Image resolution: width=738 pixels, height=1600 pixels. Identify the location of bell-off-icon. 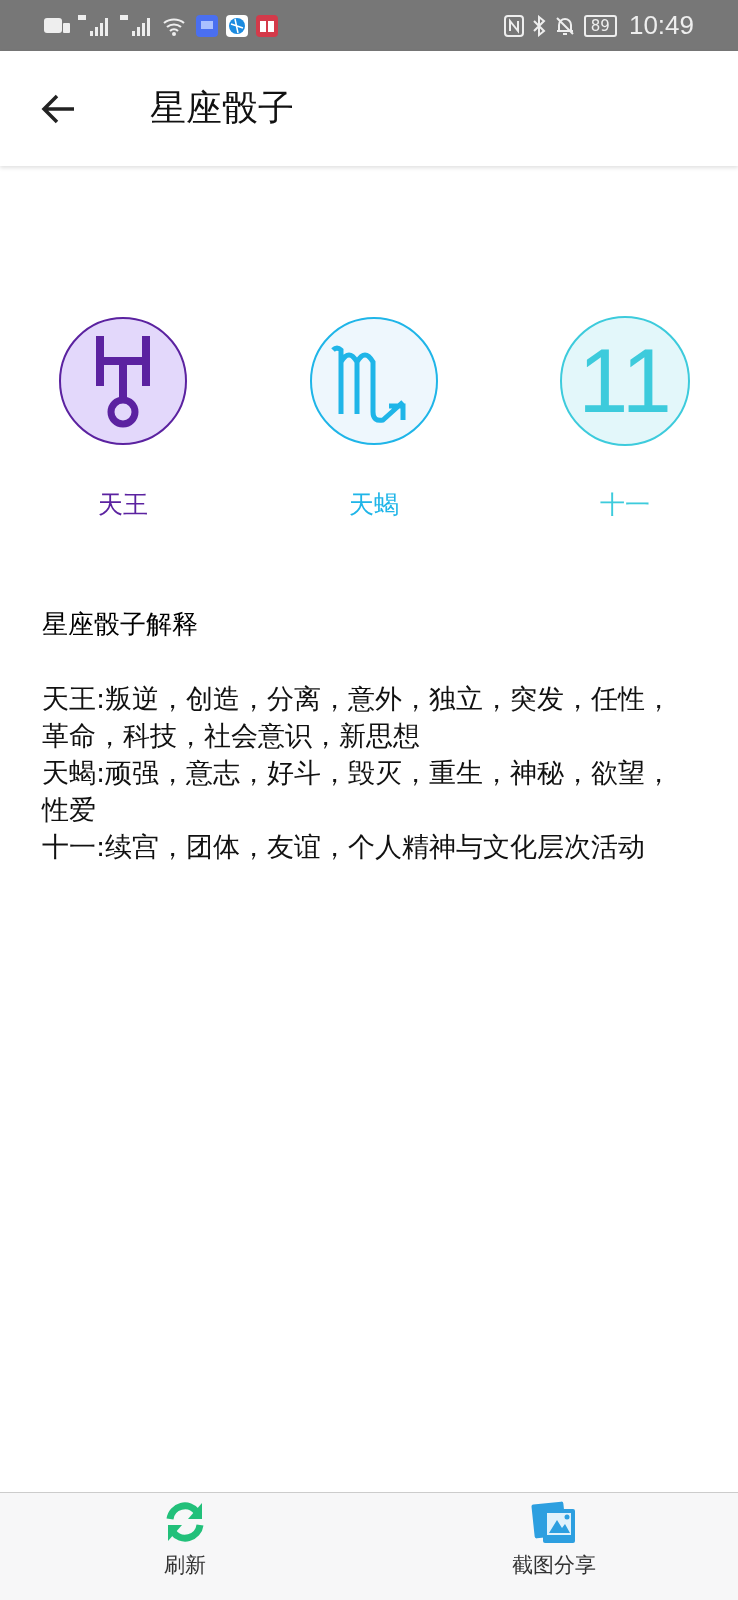
(564, 25).